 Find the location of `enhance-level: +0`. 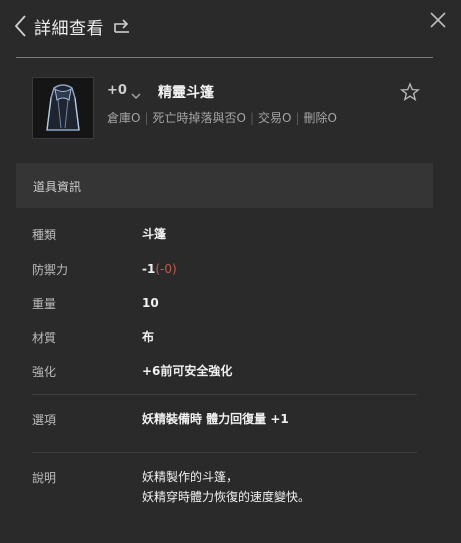

enhance-level: +0 is located at coordinates (117, 90).